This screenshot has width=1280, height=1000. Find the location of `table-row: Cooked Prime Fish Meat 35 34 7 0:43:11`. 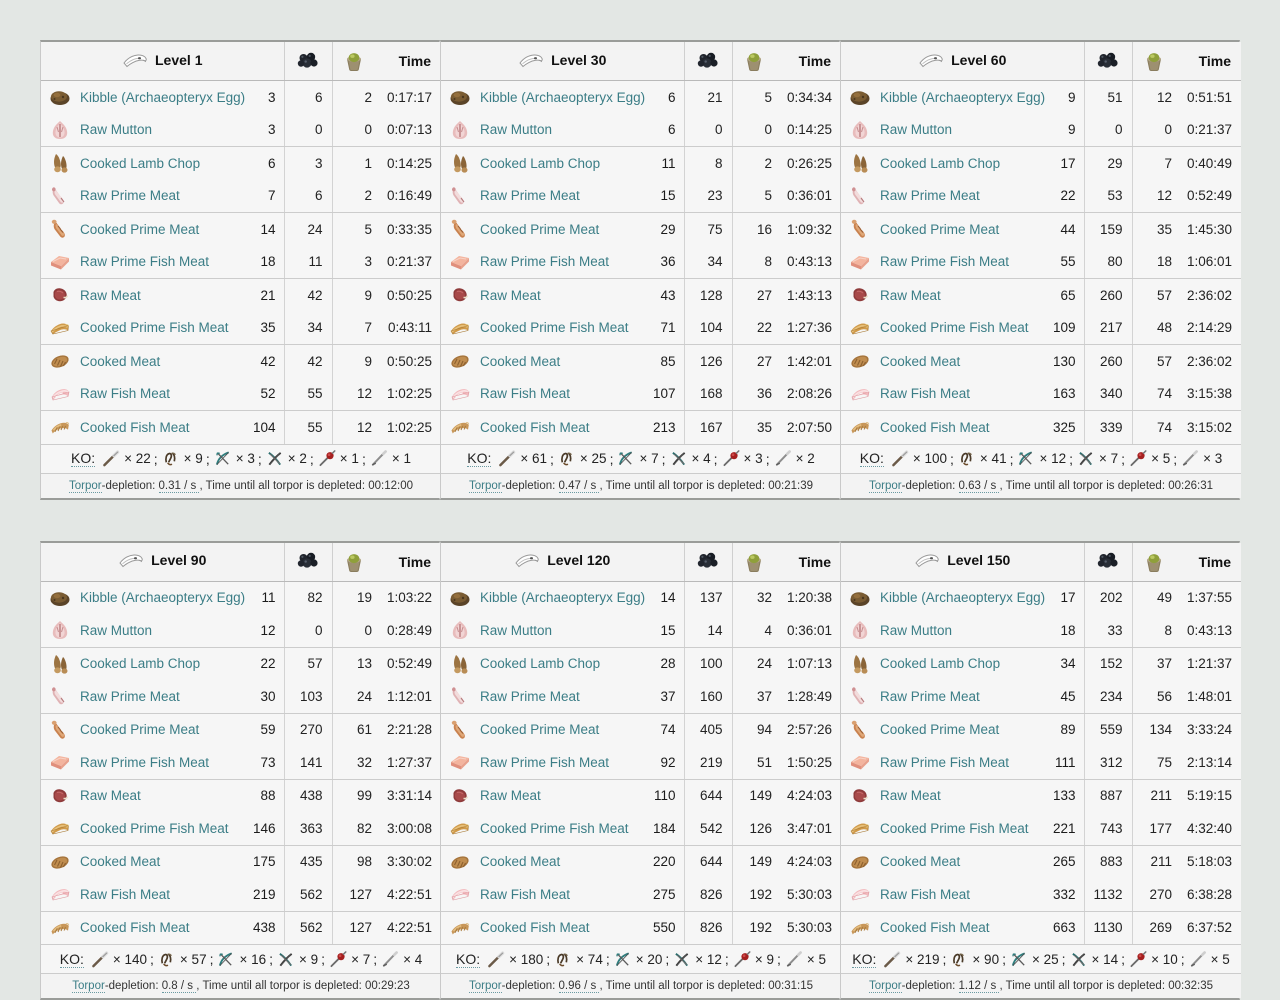

table-row: Cooked Prime Fish Meat 35 34 7 0:43:11 is located at coordinates (241, 328).